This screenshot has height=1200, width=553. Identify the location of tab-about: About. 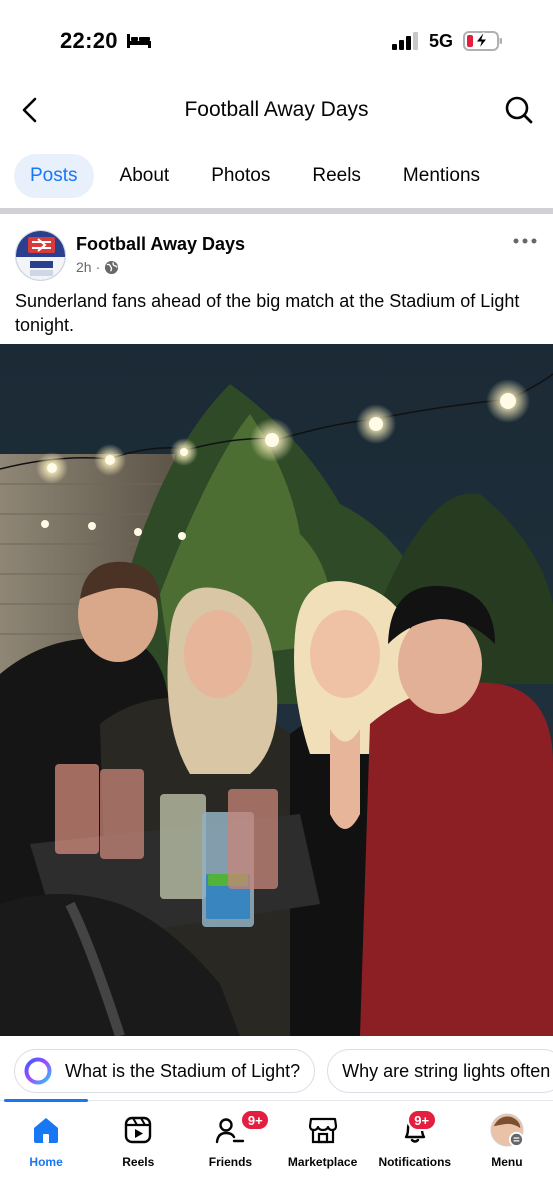
(145, 176).